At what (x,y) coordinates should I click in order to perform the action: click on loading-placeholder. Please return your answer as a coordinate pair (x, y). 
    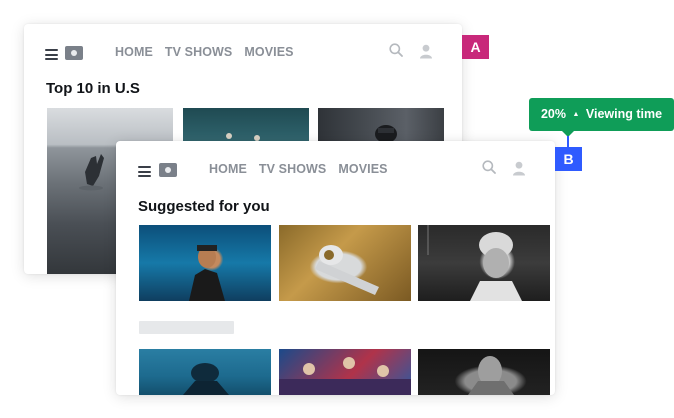
    Looking at the image, I should click on (186, 327).